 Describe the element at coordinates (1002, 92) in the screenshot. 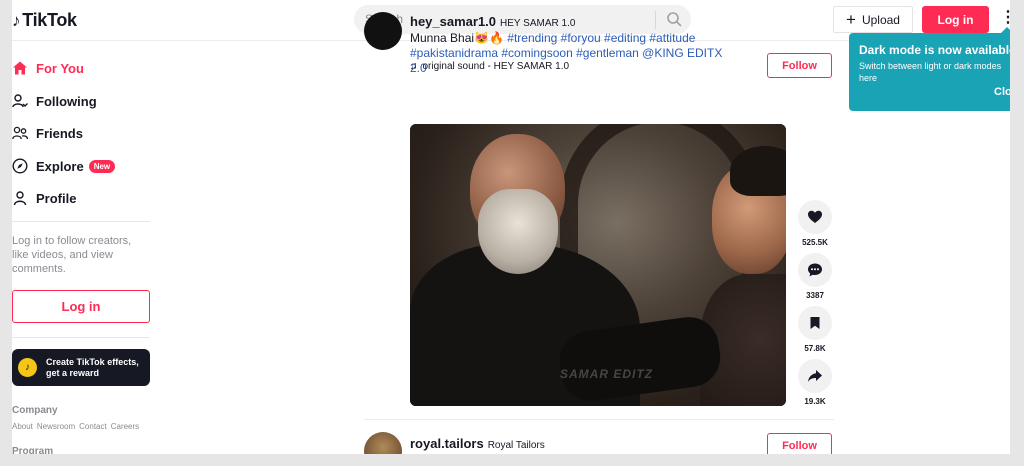

I see `toast-close-button: Close` at that location.